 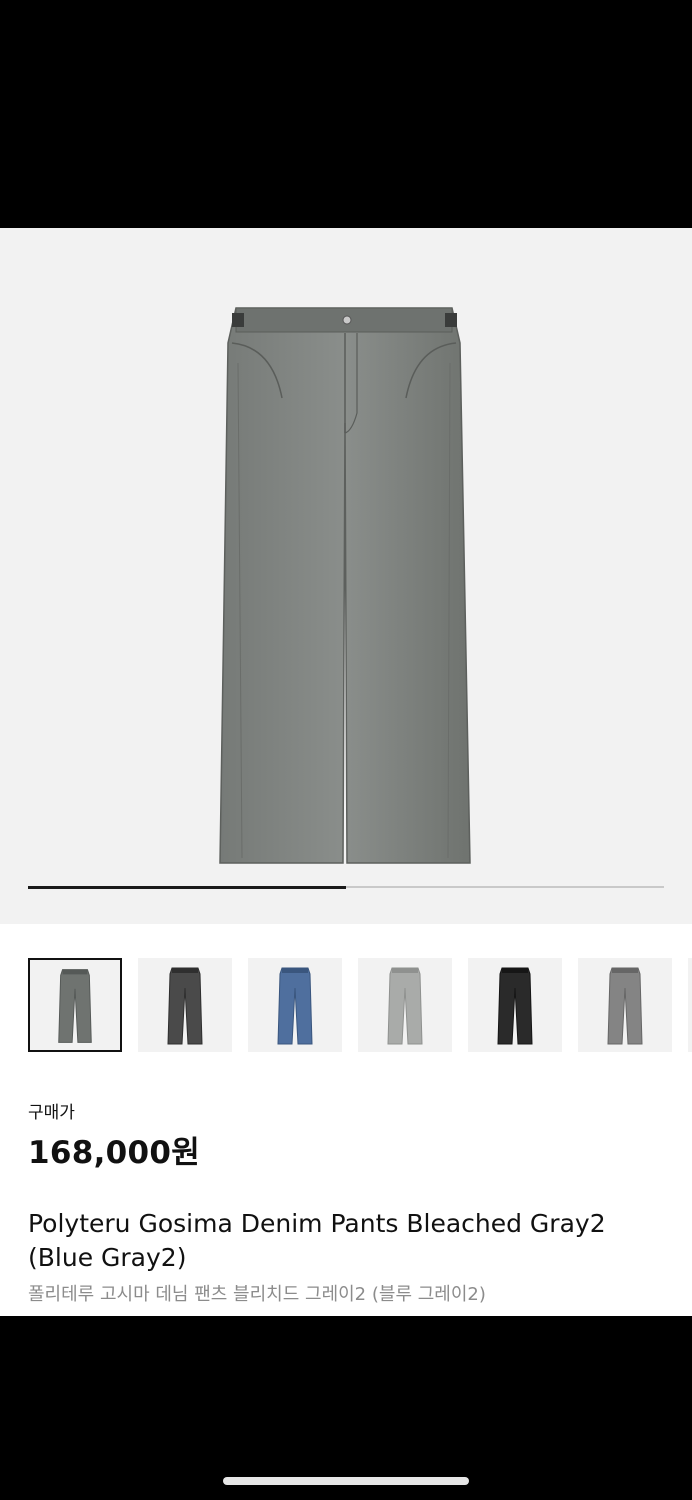 I want to click on gallery-progress-fill, so click(x=187, y=887).